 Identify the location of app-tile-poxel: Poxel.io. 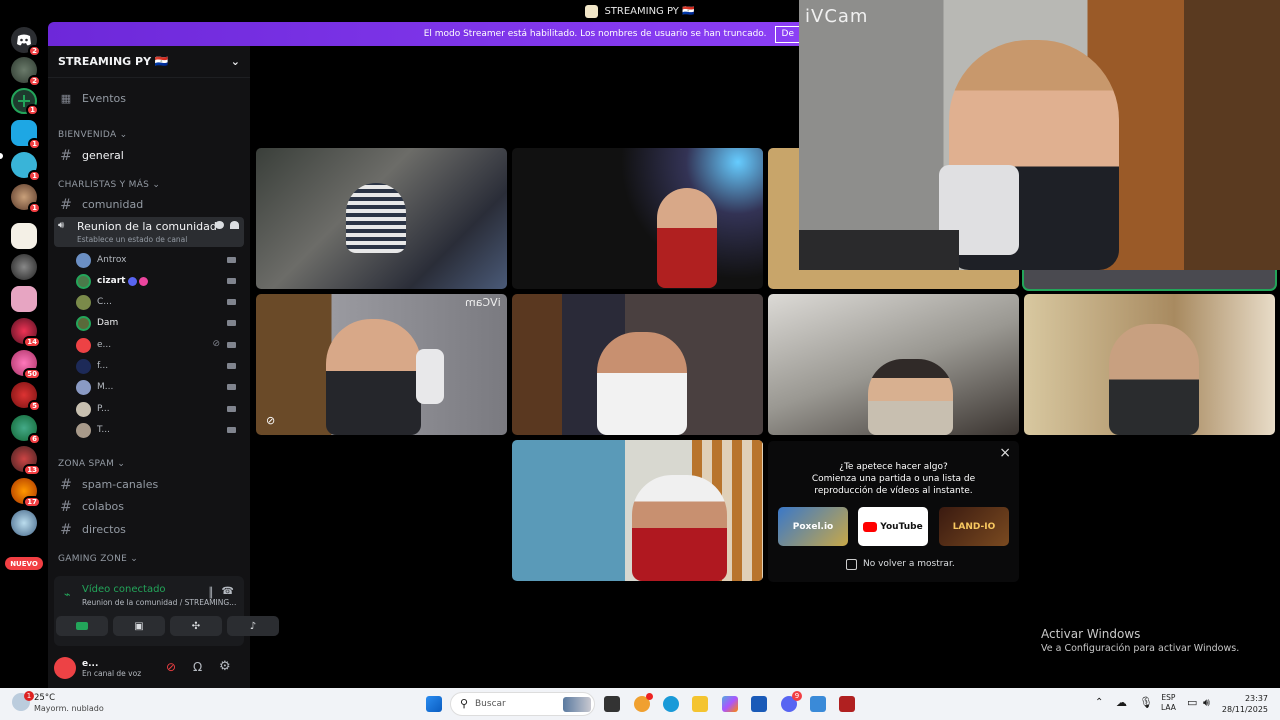
(813, 526).